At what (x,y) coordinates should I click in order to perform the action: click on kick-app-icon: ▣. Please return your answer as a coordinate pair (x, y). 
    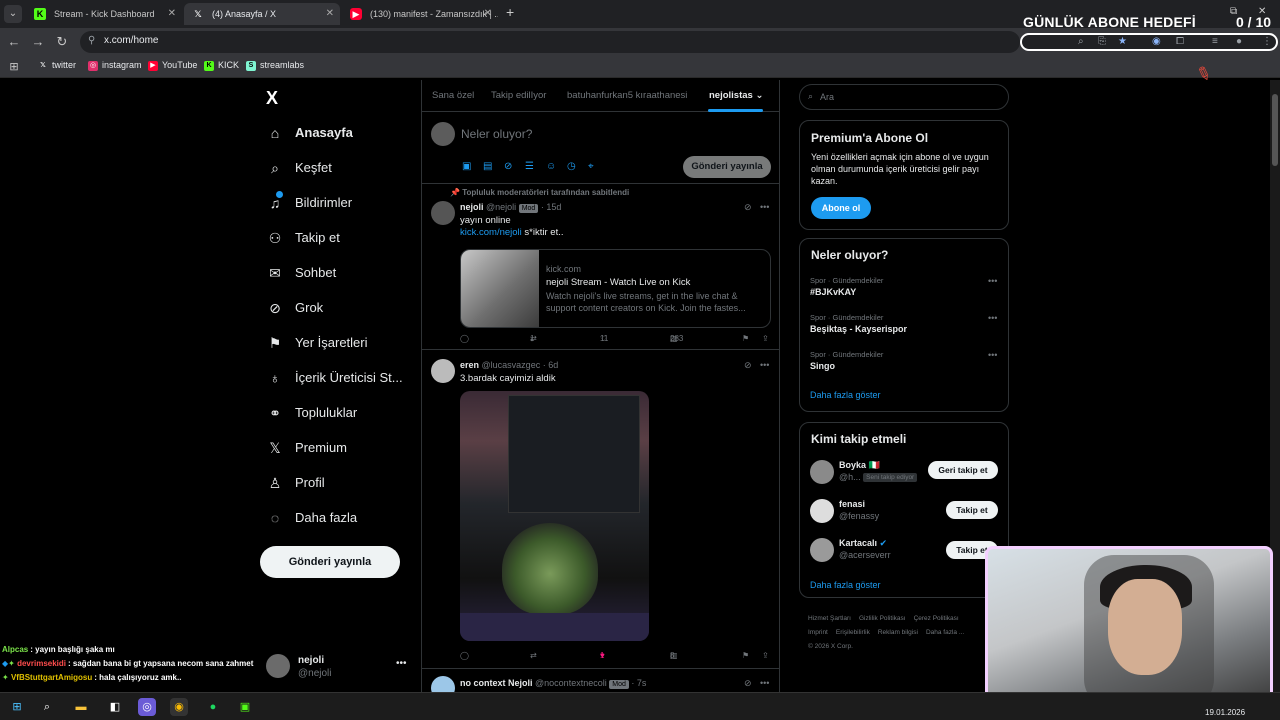
    Looking at the image, I should click on (245, 707).